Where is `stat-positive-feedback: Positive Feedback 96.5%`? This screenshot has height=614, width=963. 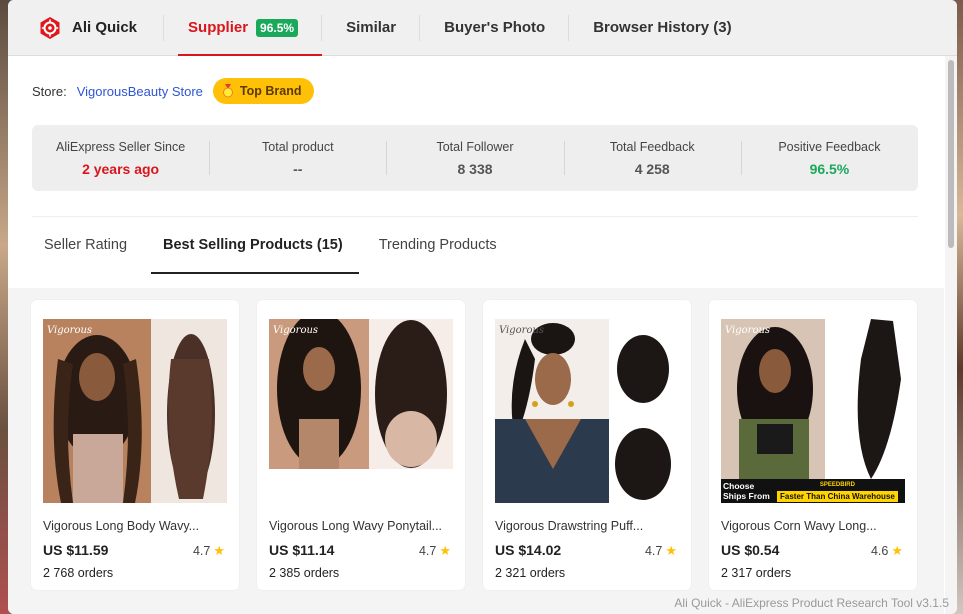 stat-positive-feedback: Positive Feedback 96.5% is located at coordinates (829, 158).